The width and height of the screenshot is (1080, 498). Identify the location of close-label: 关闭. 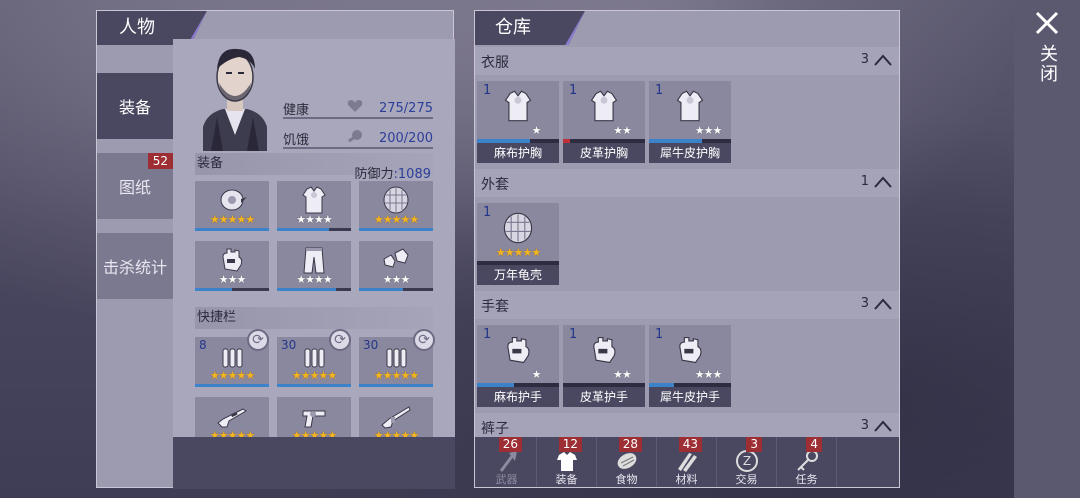
(1047, 64).